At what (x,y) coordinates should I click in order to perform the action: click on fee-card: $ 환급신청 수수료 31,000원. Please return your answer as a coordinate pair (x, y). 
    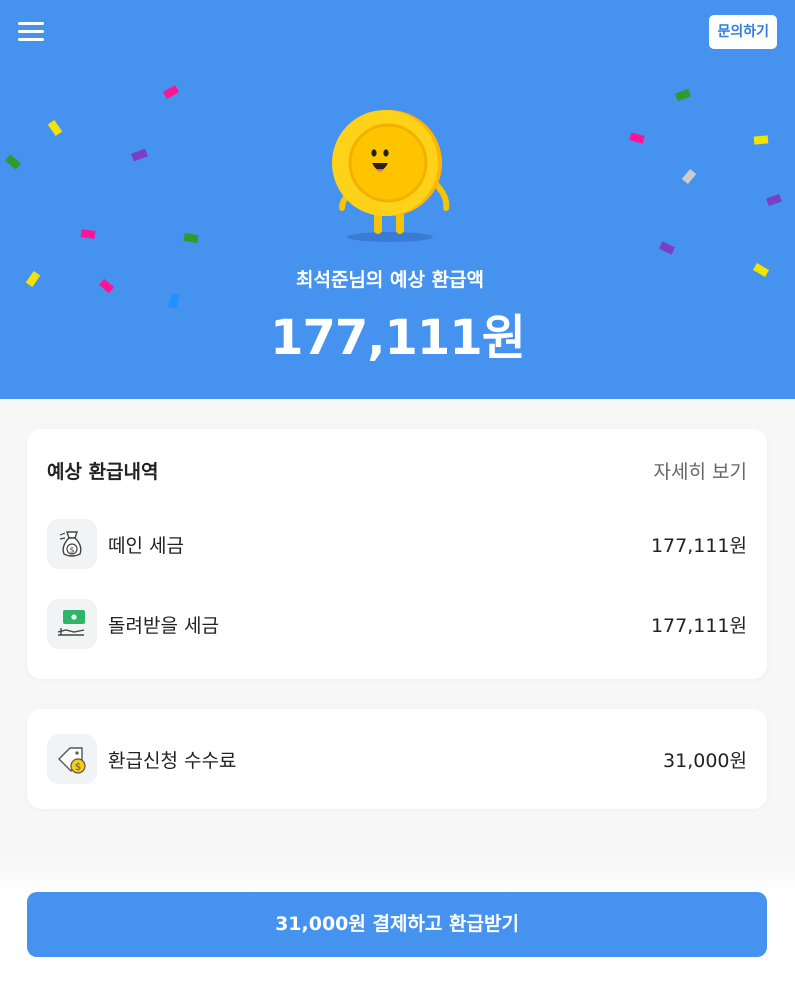
    Looking at the image, I should click on (397, 759).